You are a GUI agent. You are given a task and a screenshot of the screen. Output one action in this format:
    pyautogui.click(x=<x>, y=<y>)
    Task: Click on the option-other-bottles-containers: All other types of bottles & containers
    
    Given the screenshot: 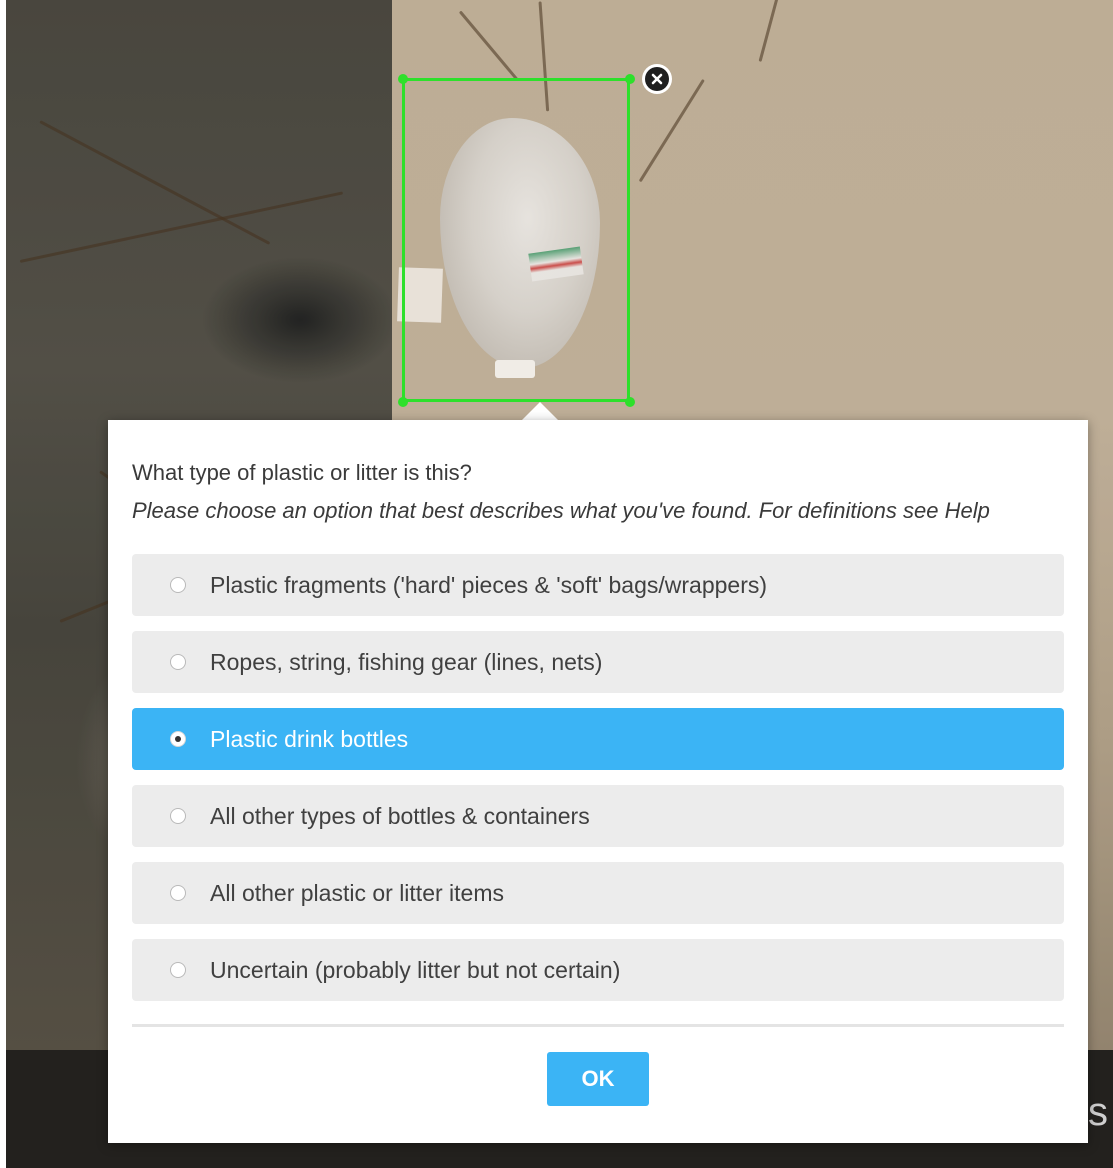 What is the action you would take?
    pyautogui.click(x=598, y=816)
    